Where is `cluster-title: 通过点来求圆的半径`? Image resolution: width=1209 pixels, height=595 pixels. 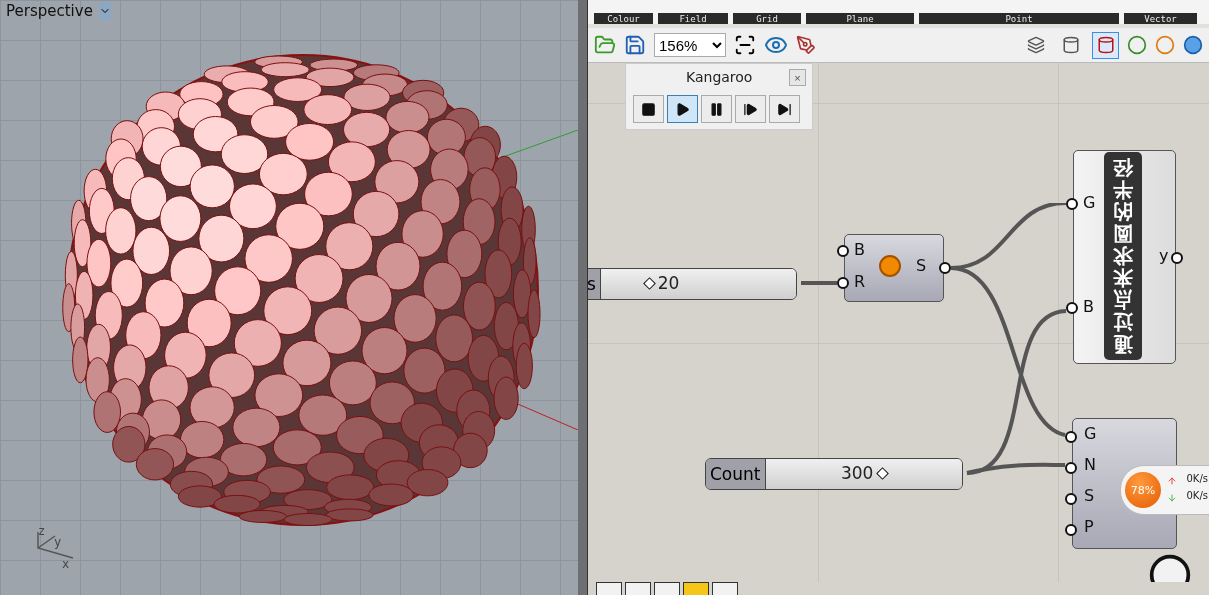
cluster-title: 通过点来求圆的半径 is located at coordinates (1123, 256).